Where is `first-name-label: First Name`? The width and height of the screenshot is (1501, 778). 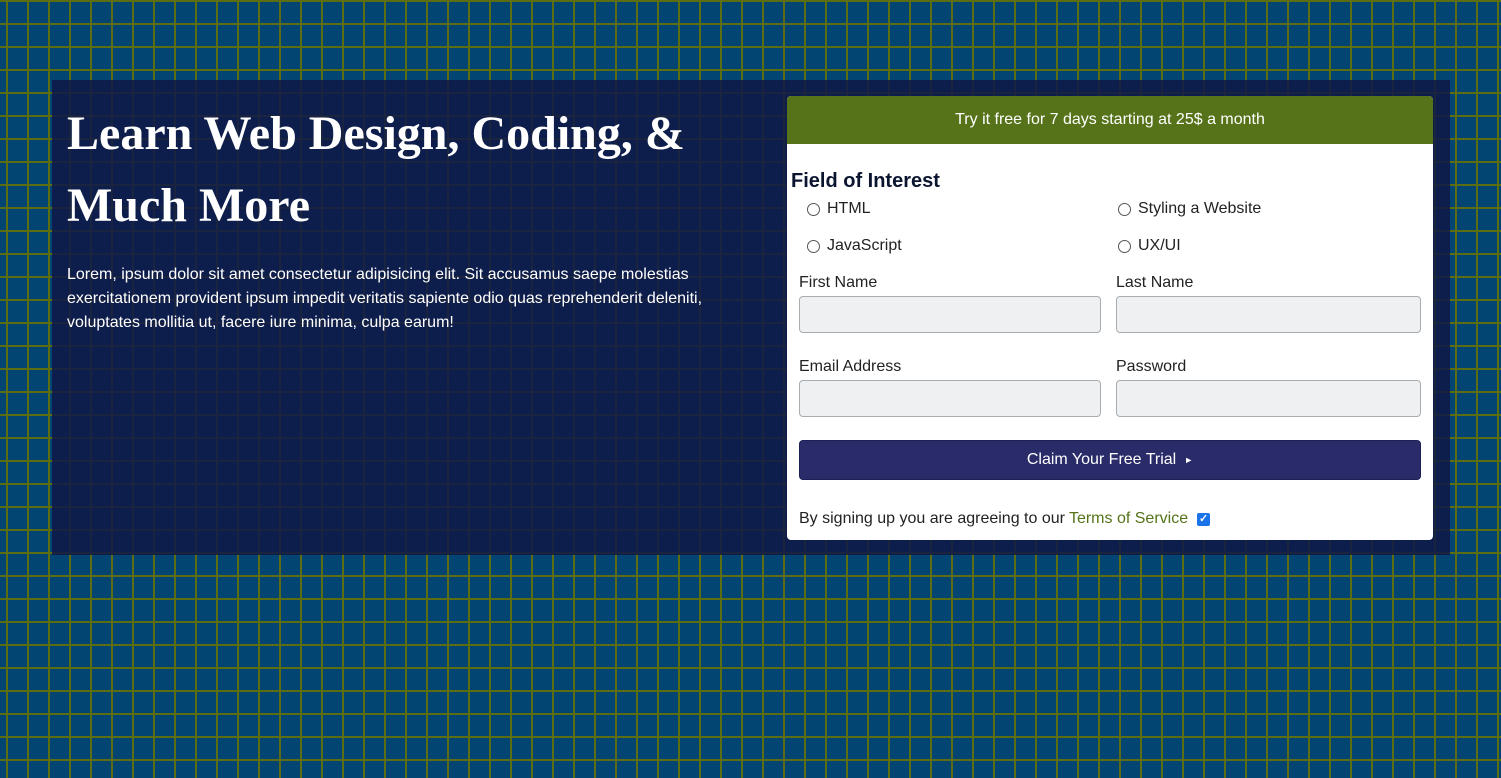
first-name-label: First Name is located at coordinates (838, 282).